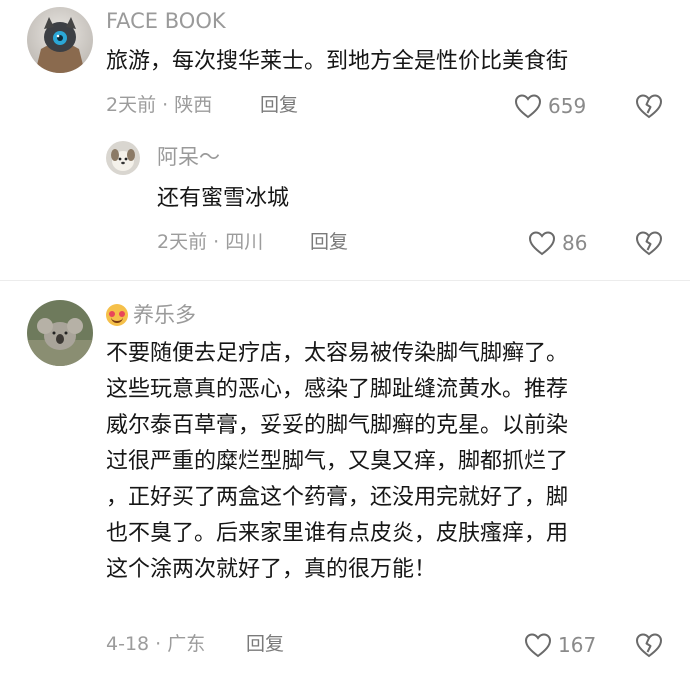  What do you see at coordinates (164, 315) in the screenshot?
I see `username-text: 养乐多` at bounding box center [164, 315].